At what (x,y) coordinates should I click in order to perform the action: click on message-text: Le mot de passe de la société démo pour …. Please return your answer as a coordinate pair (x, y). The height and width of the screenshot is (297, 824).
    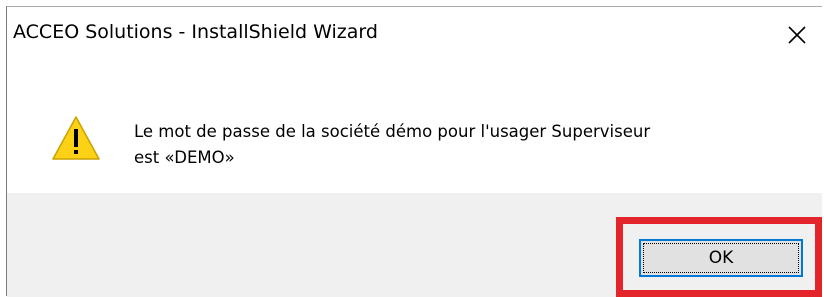
    Looking at the image, I should click on (464, 145).